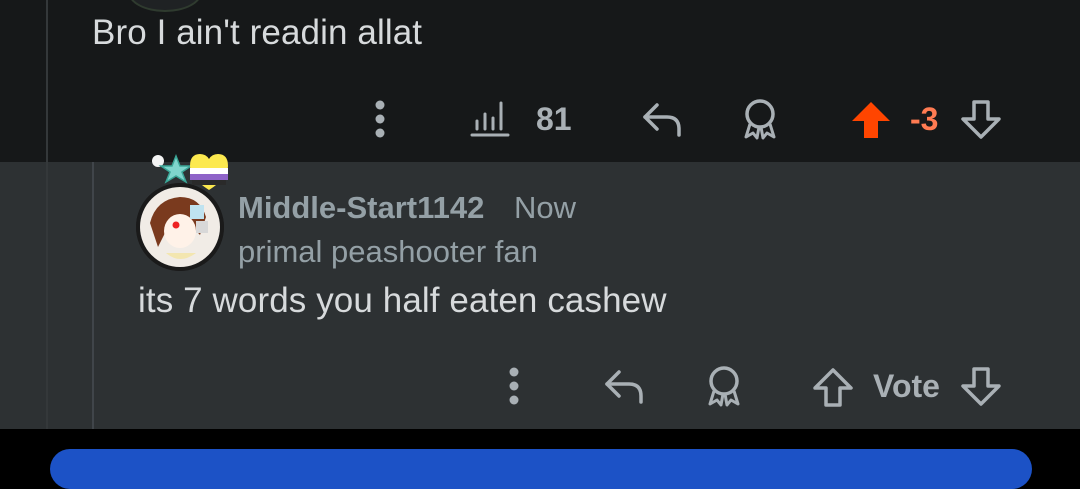 The width and height of the screenshot is (1080, 489). I want to click on thread-line, so click(47, 214).